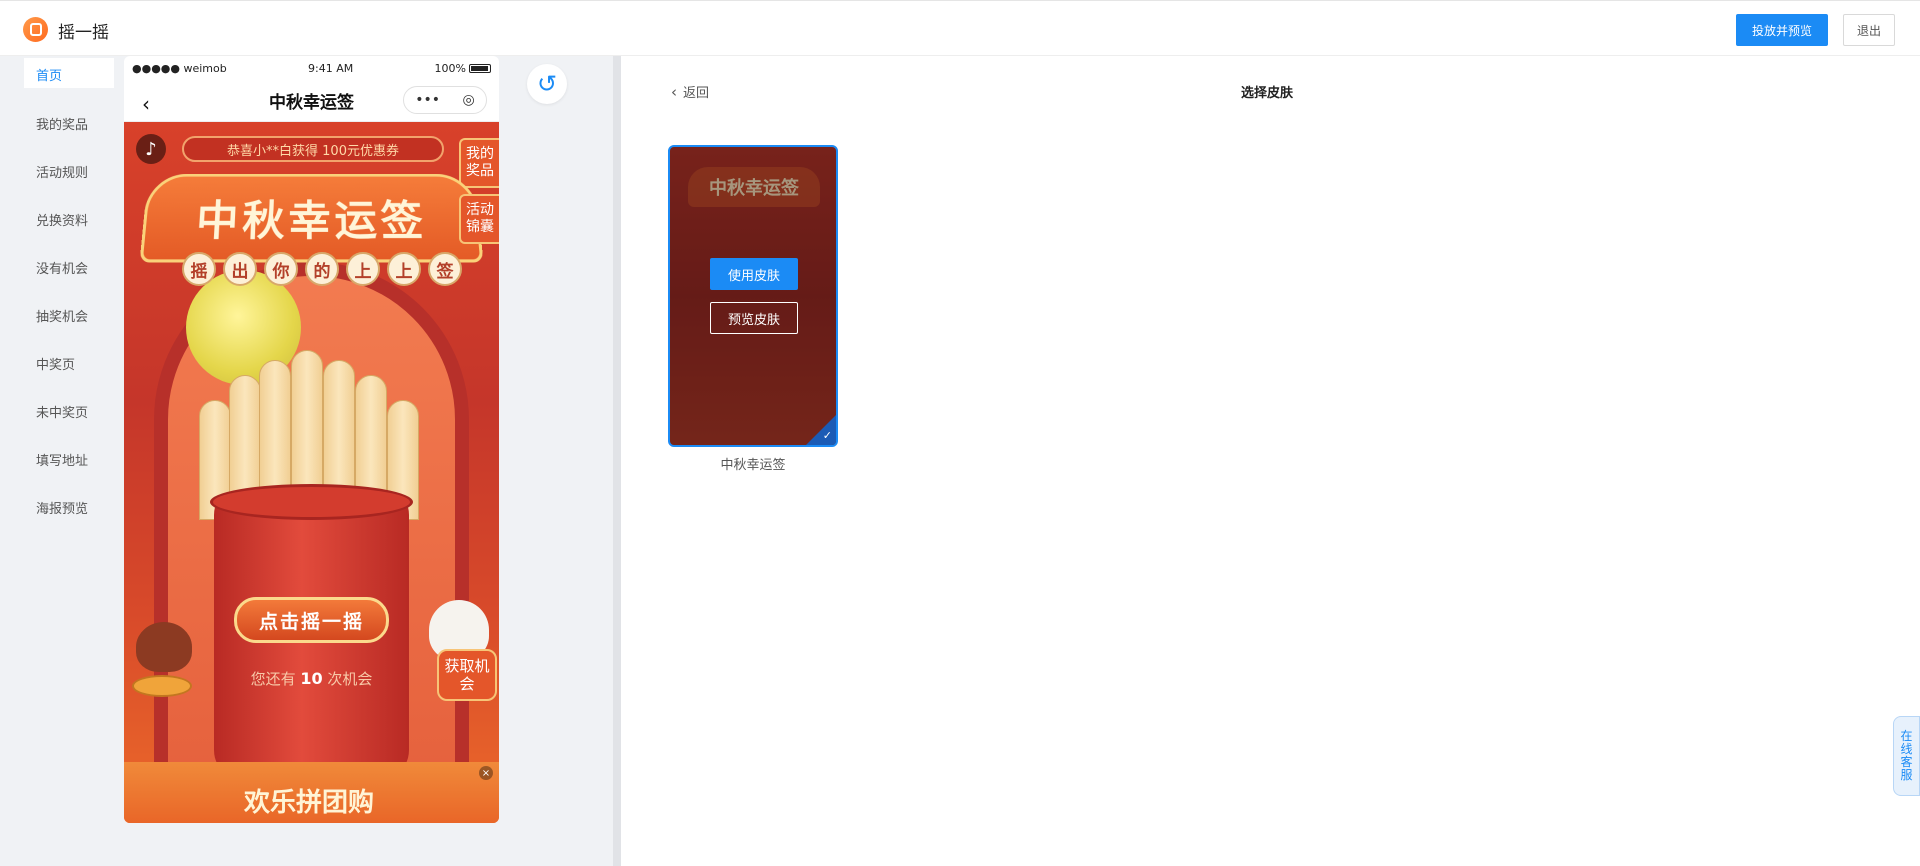 This screenshot has width=1920, height=866. I want to click on exit-button: 退出, so click(1869, 30).